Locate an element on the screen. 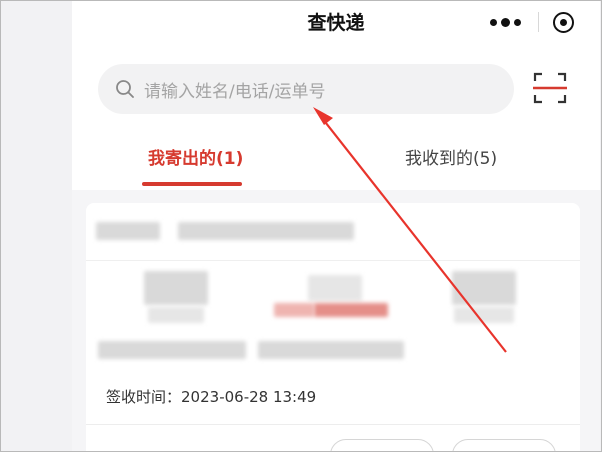 The image size is (602, 452). redacted-receiver-info is located at coordinates (331, 350).